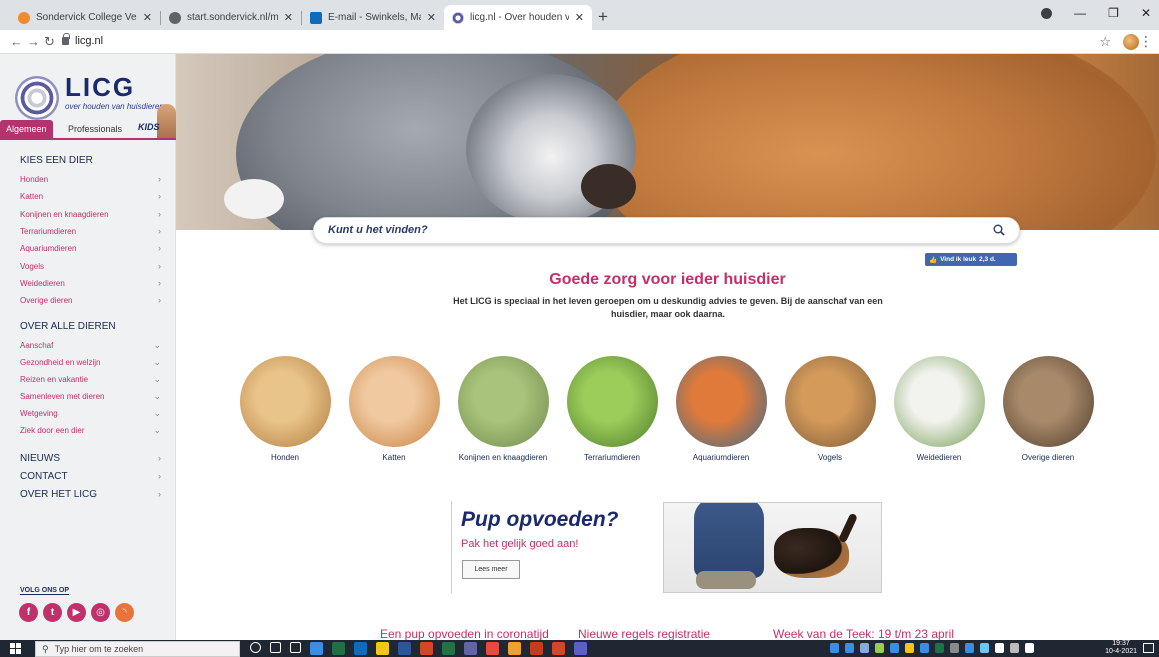 The height and width of the screenshot is (657, 1159). Describe the element at coordinates (92, 285) in the screenshot. I see `sidebar-animal-link: Weidedieren ›` at that location.